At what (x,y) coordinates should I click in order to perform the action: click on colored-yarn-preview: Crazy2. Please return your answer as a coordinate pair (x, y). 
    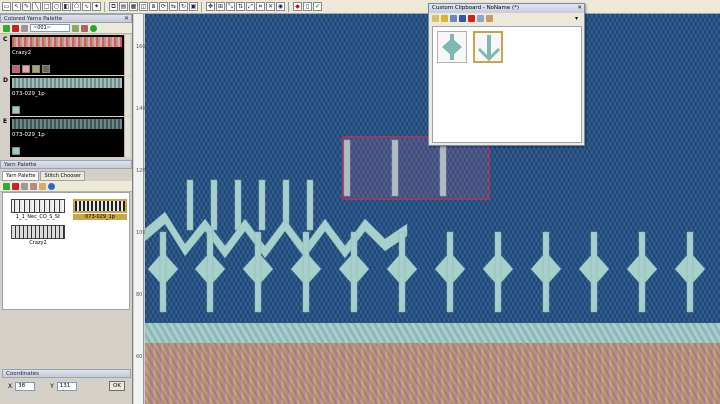
    Looking at the image, I should click on (67, 55).